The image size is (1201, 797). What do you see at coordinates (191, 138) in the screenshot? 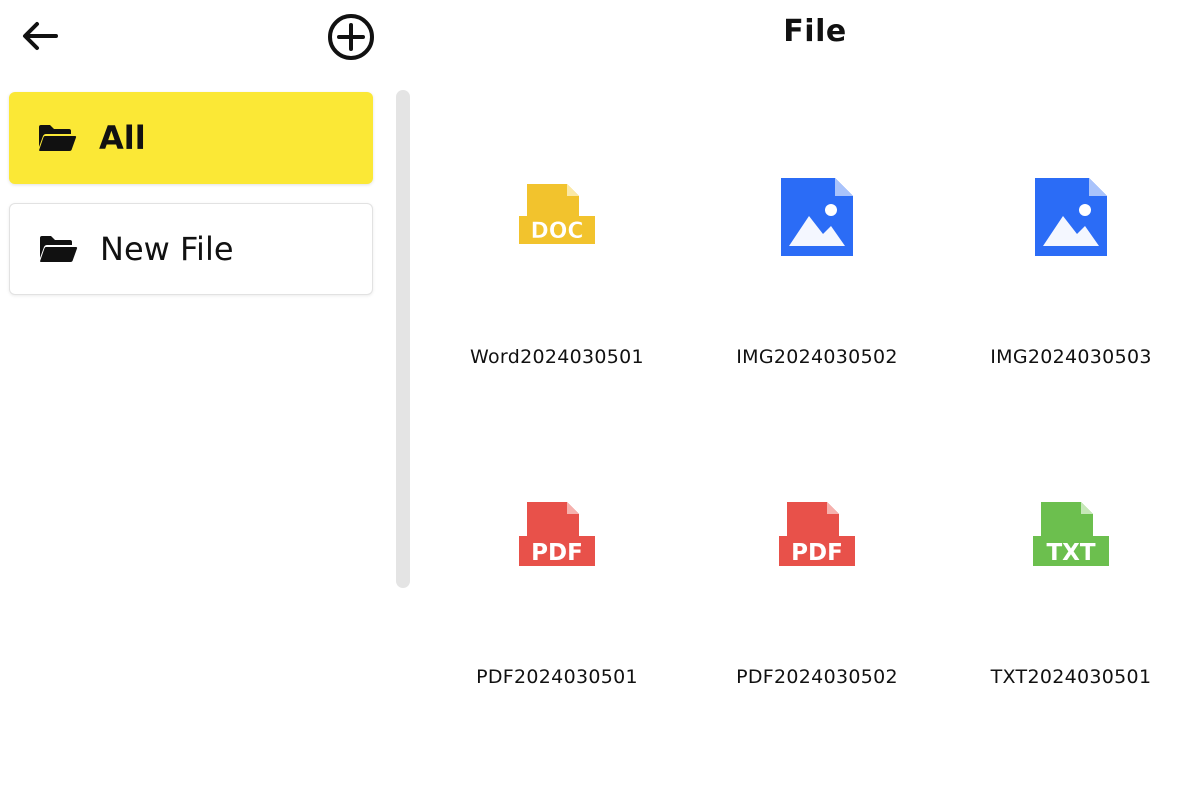
I see `sidebar-item-all: All` at bounding box center [191, 138].